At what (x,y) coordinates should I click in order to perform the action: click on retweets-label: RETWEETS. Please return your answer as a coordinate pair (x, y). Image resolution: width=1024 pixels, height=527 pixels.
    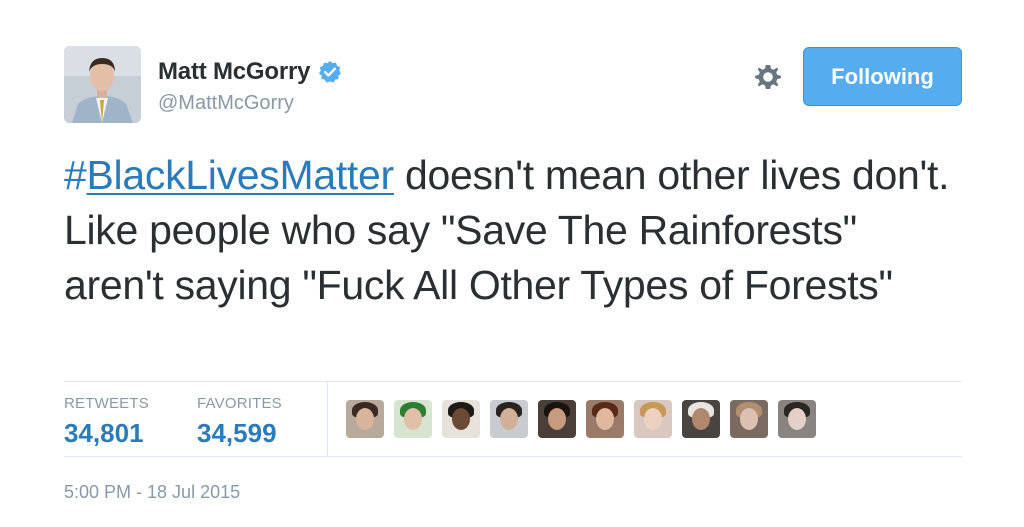
    Looking at the image, I should click on (106, 403).